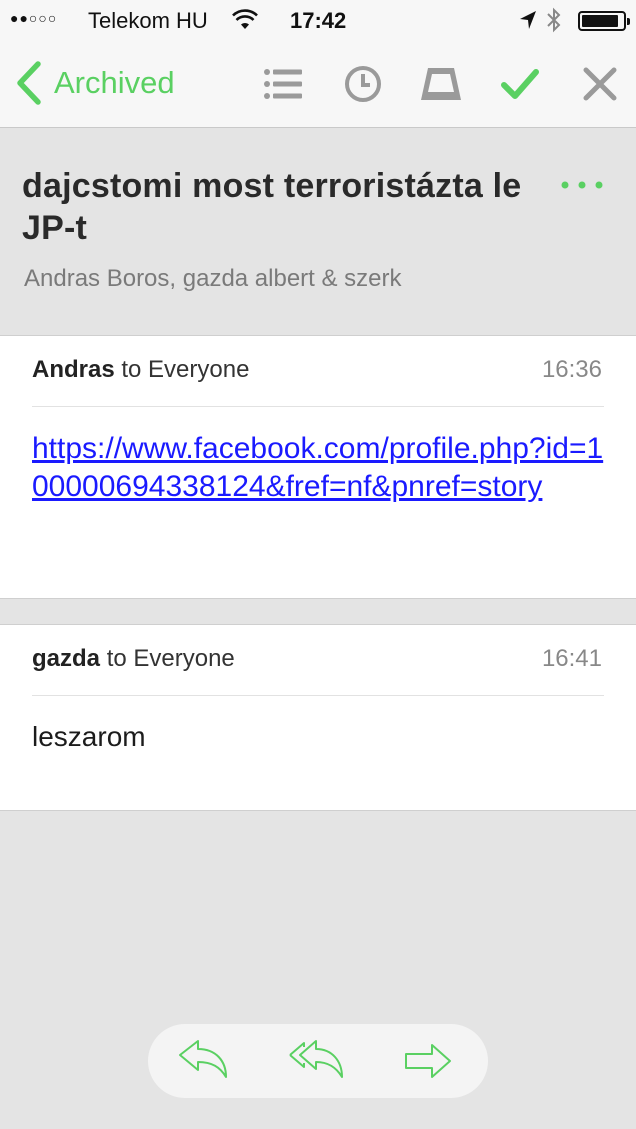  Describe the element at coordinates (600, 21) in the screenshot. I see `battery-level` at that location.